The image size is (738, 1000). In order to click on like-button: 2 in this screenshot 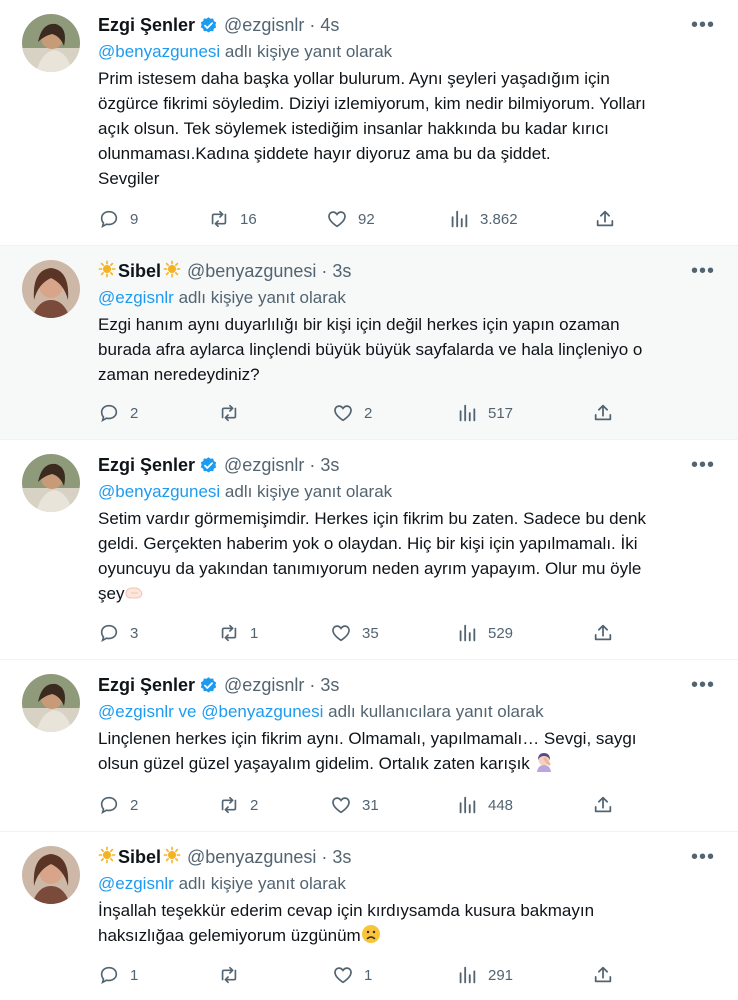, I will do `click(352, 413)`.